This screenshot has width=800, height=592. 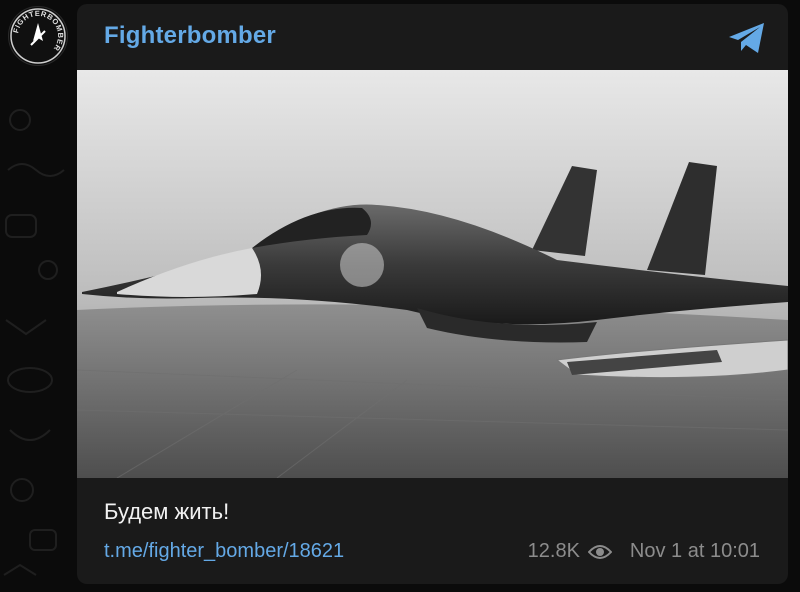 I want to click on telegram-share-icon, so click(x=746, y=38).